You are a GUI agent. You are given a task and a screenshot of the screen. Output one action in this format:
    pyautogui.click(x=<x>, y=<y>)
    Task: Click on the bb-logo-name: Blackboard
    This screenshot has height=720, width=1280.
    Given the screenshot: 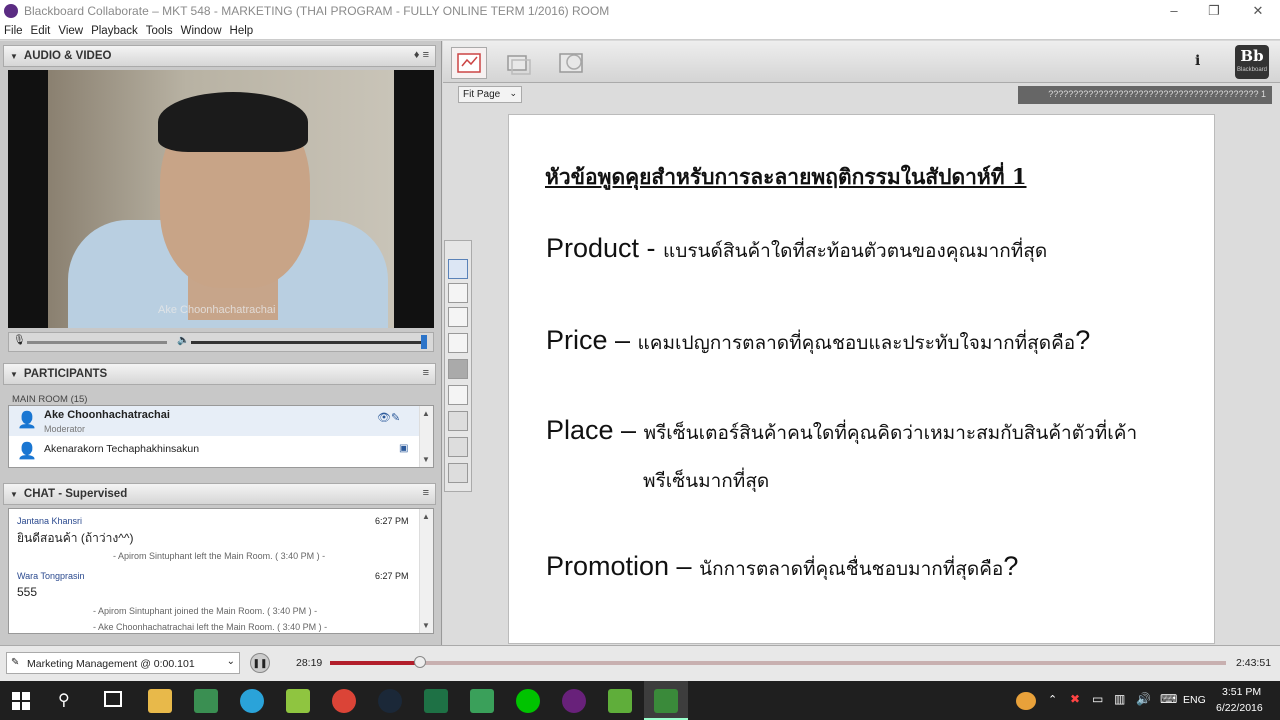 What is the action you would take?
    pyautogui.click(x=1252, y=70)
    